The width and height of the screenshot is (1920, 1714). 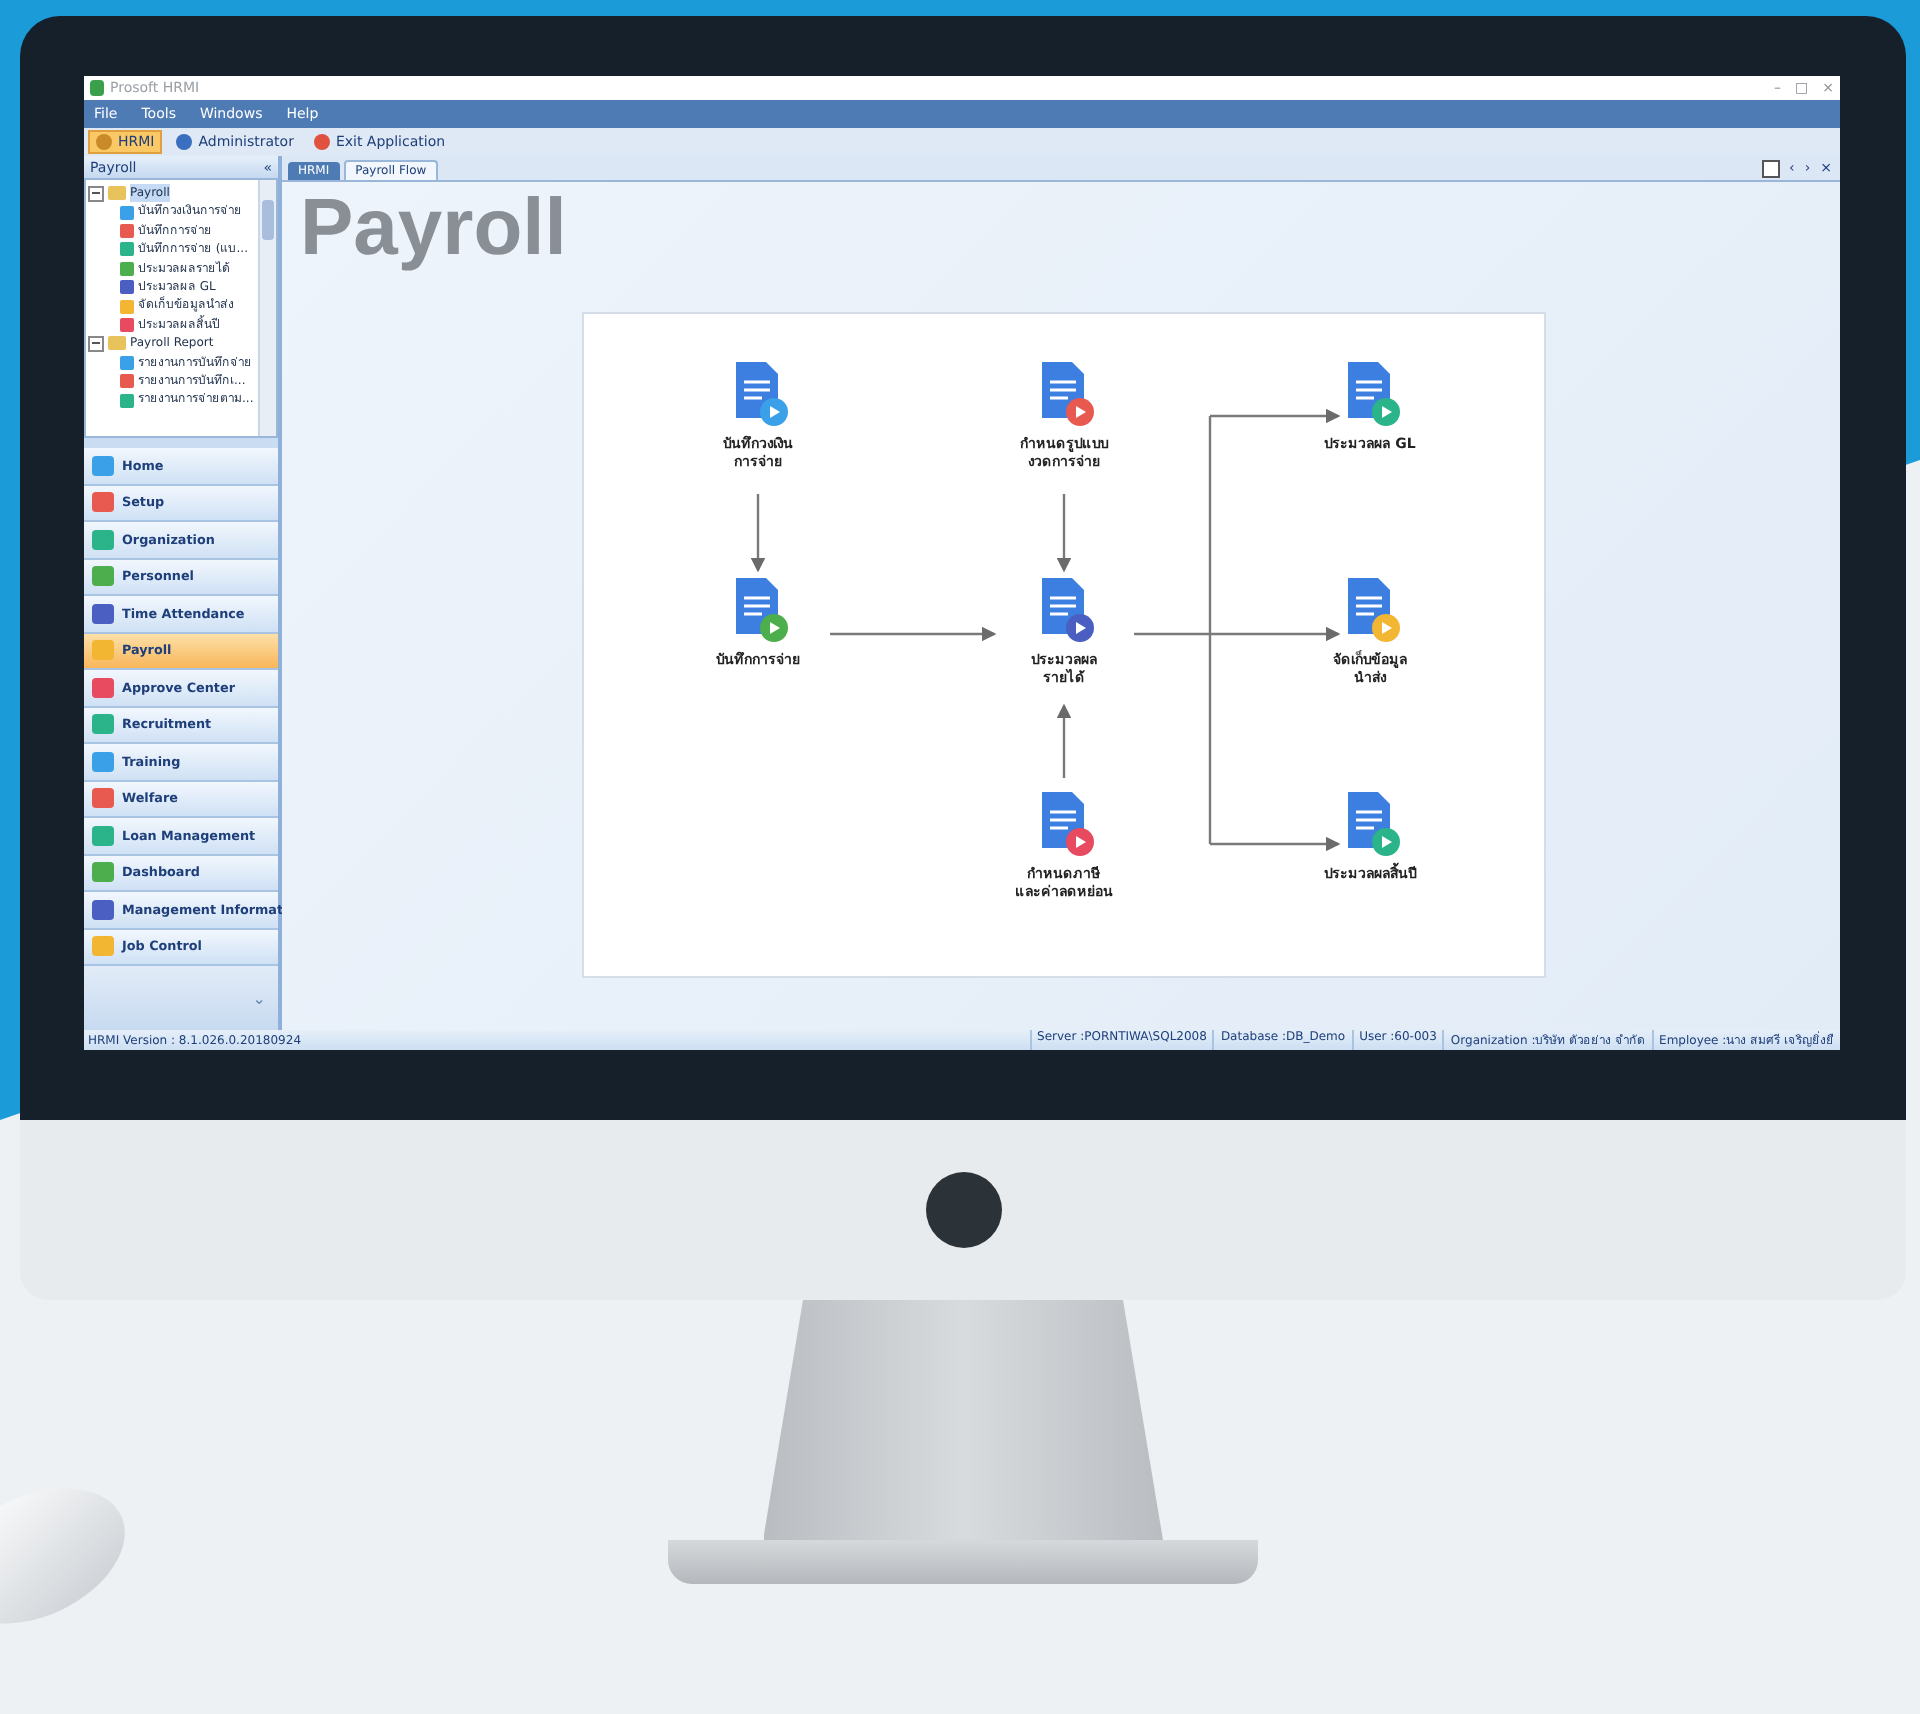 I want to click on scrollbar, so click(x=267, y=308).